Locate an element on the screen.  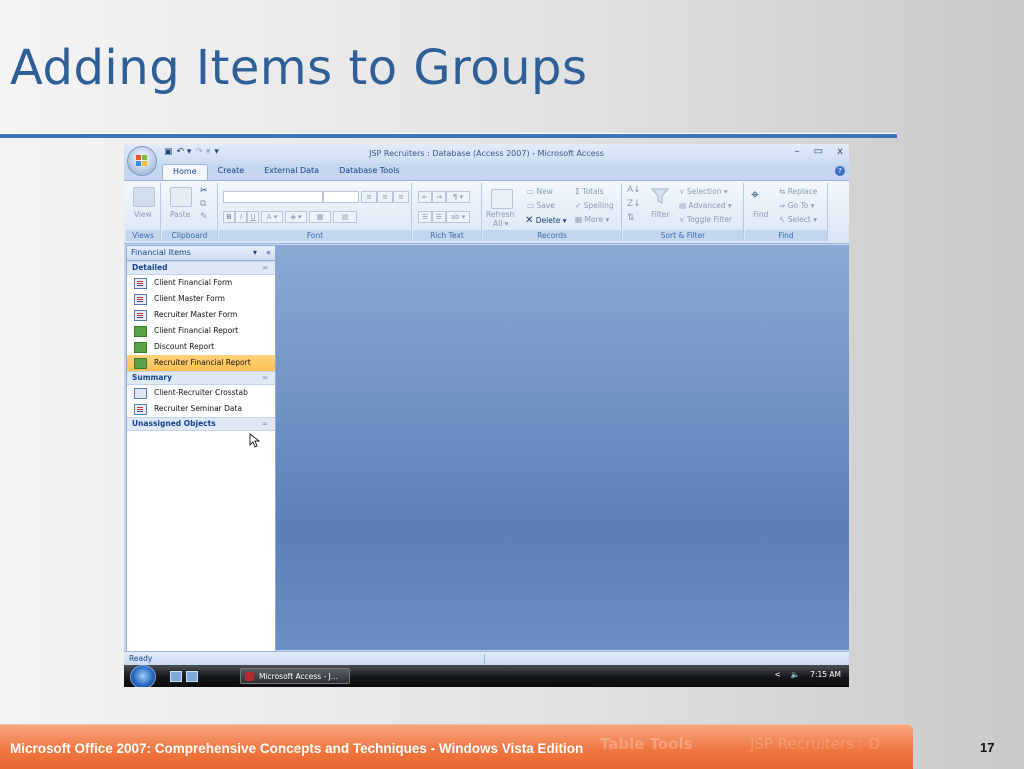
item-label: Discount Report is located at coordinates (184, 346).